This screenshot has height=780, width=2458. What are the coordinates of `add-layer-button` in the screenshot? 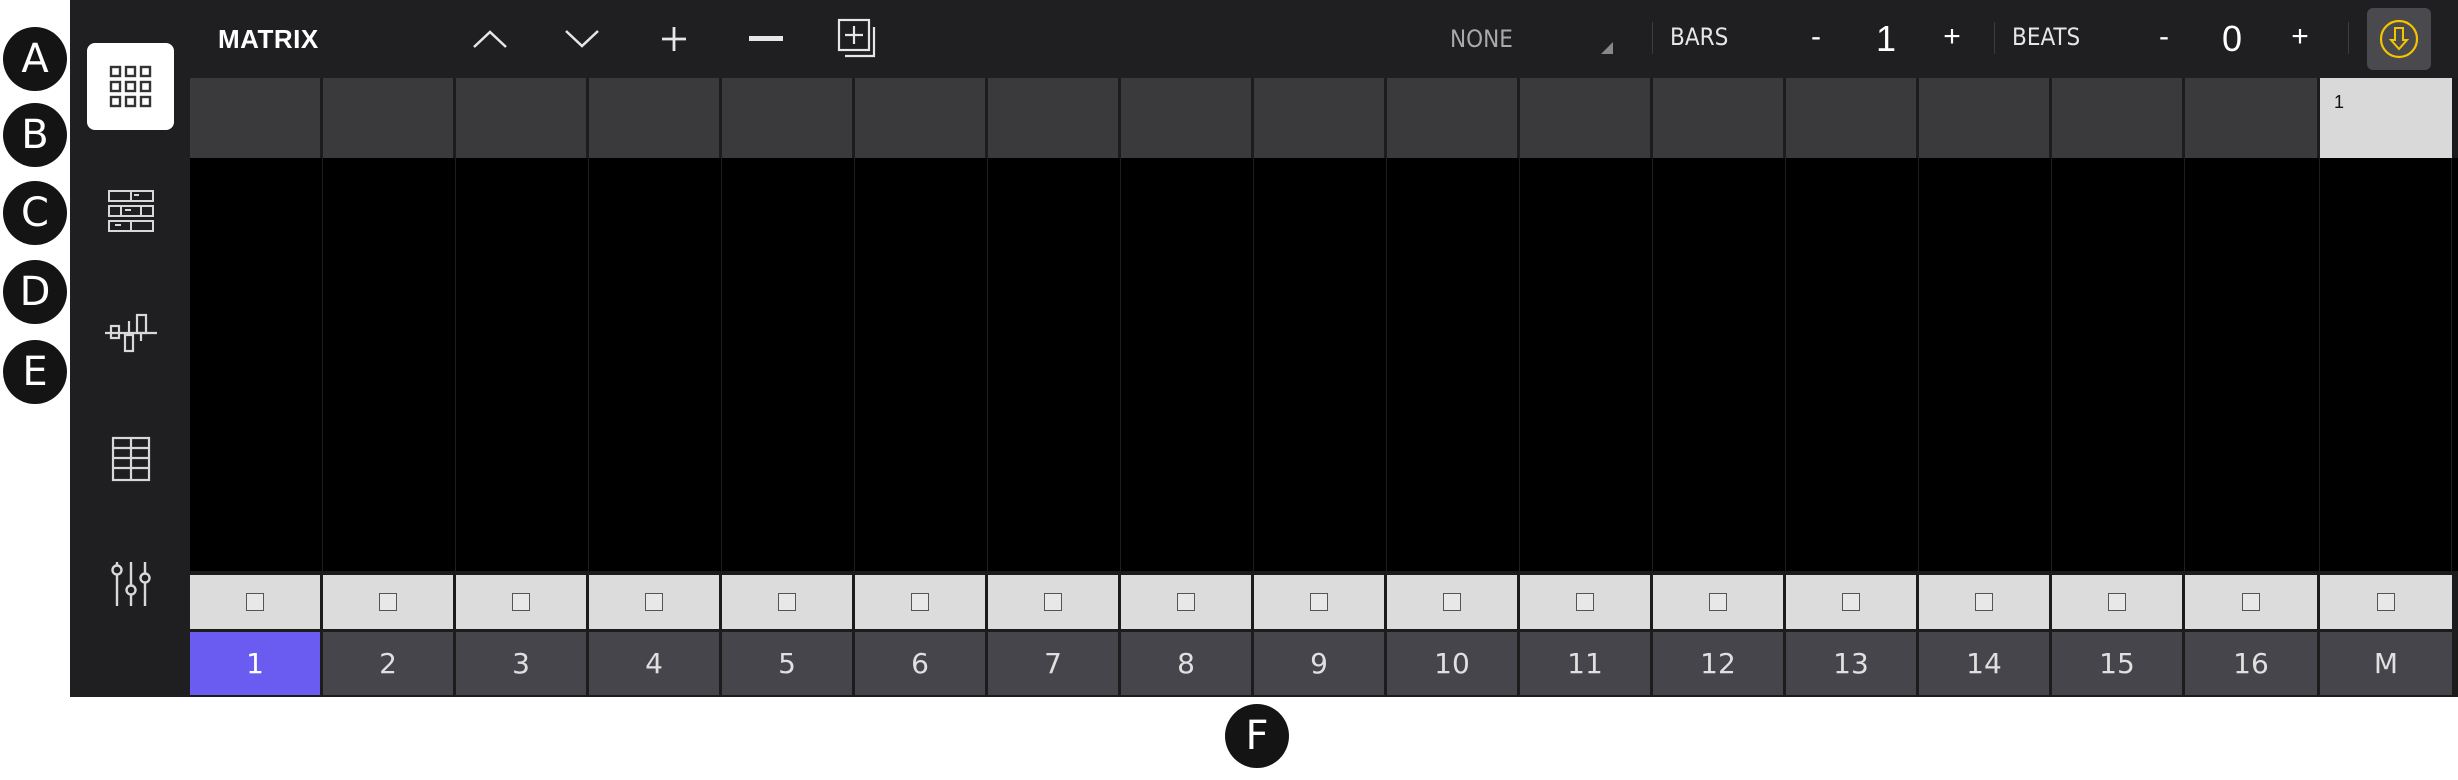 It's located at (858, 39).